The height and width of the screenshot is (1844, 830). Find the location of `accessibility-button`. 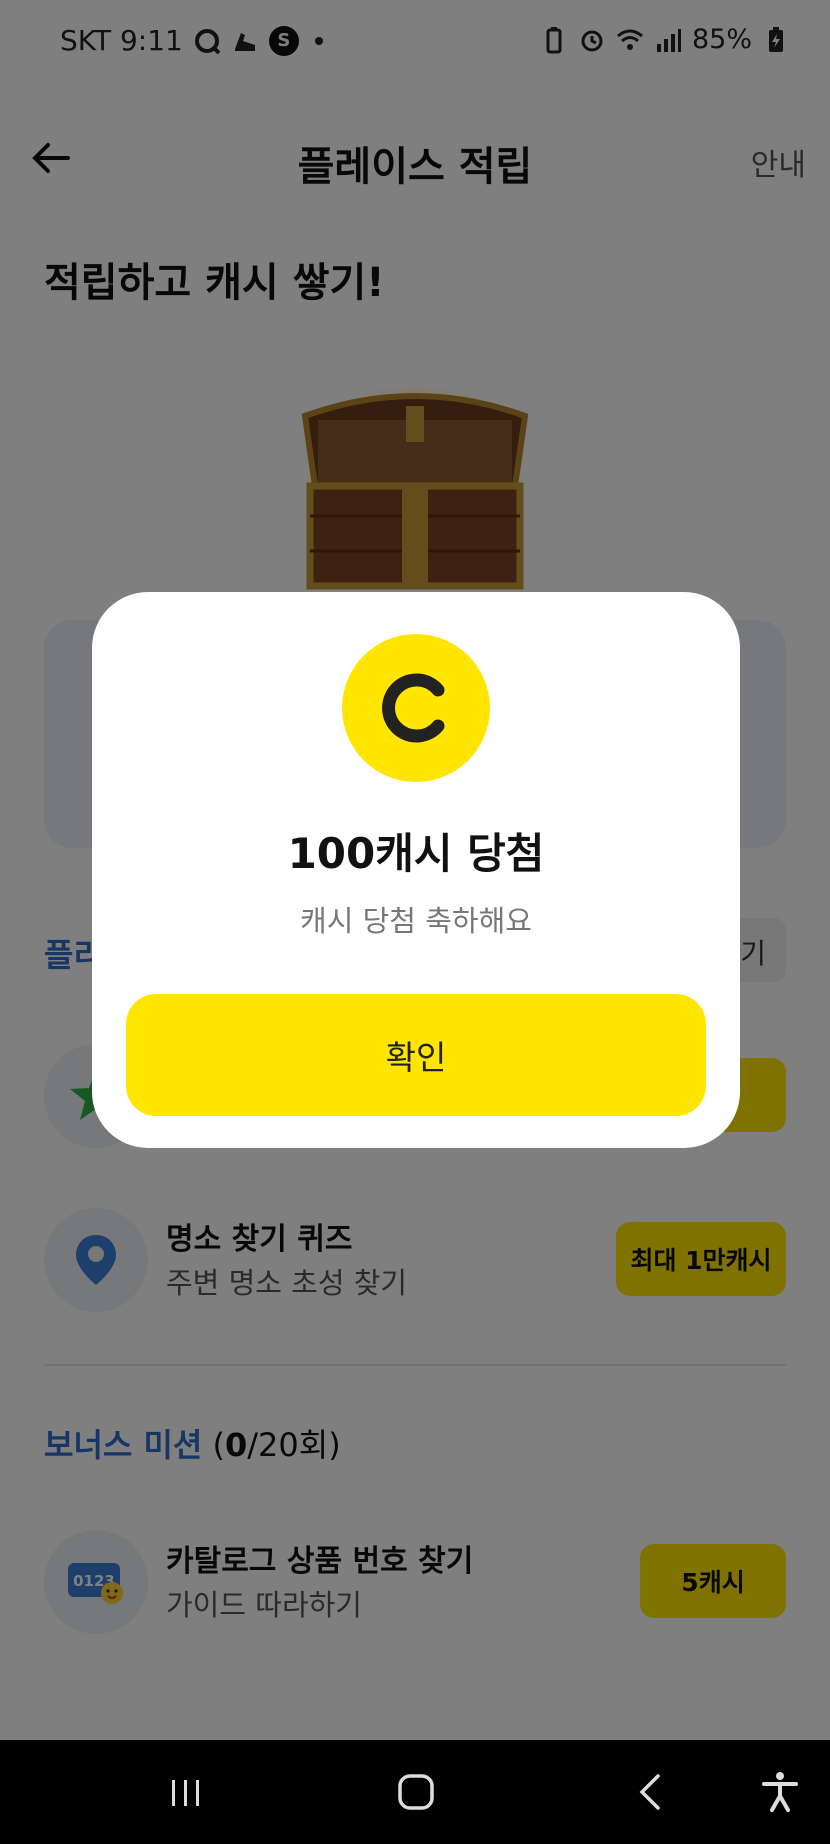

accessibility-button is located at coordinates (780, 1792).